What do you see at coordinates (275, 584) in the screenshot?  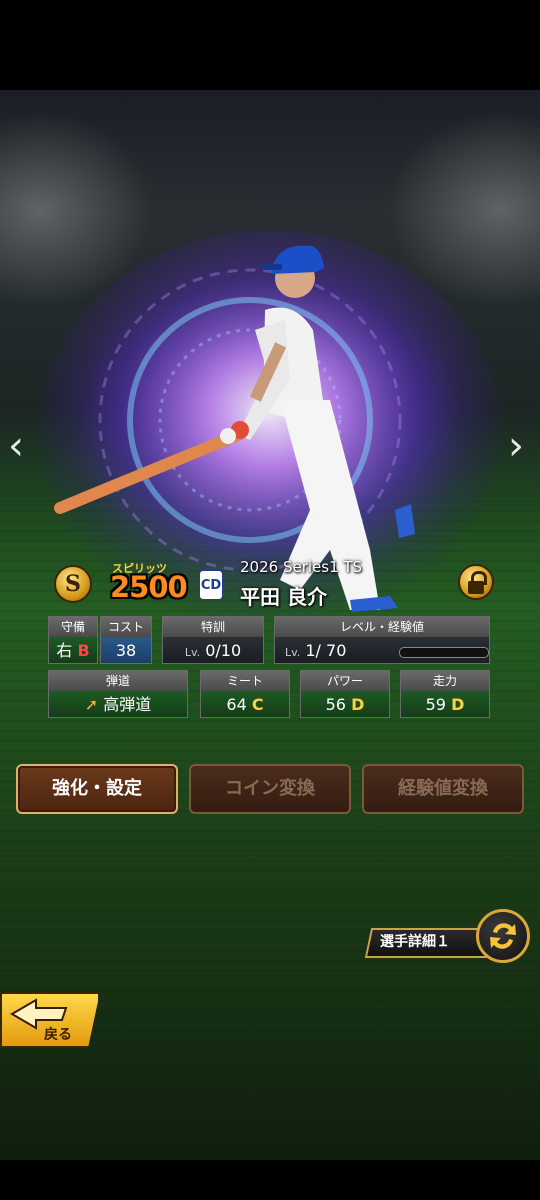 I see `card-header: S スピリッツ 2500 CD 2026 Series1 TS 平田 良介` at bounding box center [275, 584].